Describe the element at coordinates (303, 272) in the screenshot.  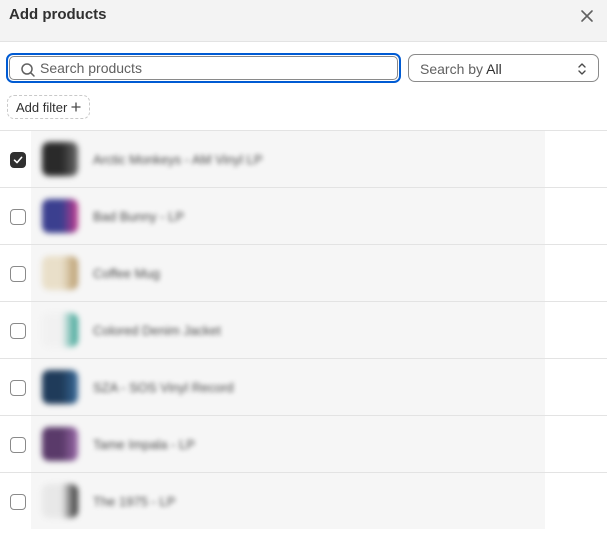
I see `product-row: Coffee Mug` at that location.